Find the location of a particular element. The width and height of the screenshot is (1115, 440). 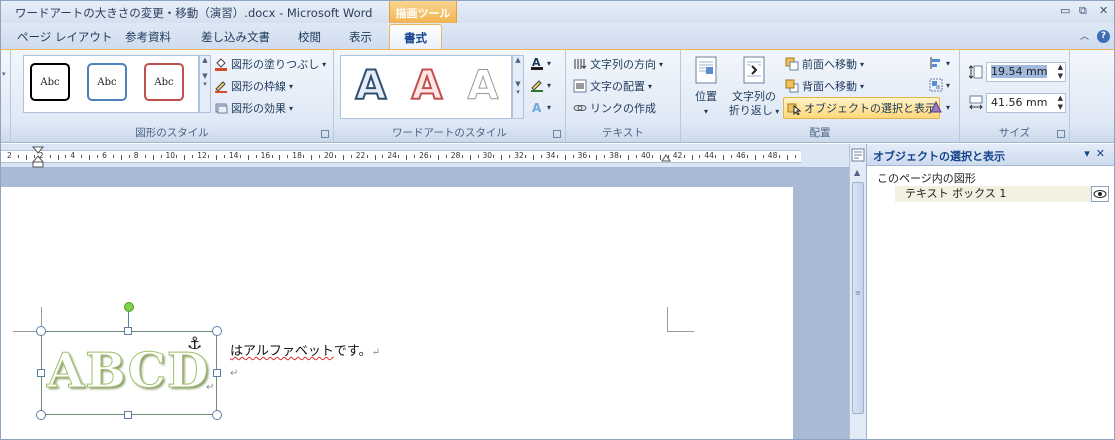

text-outline-icon is located at coordinates (537, 86).